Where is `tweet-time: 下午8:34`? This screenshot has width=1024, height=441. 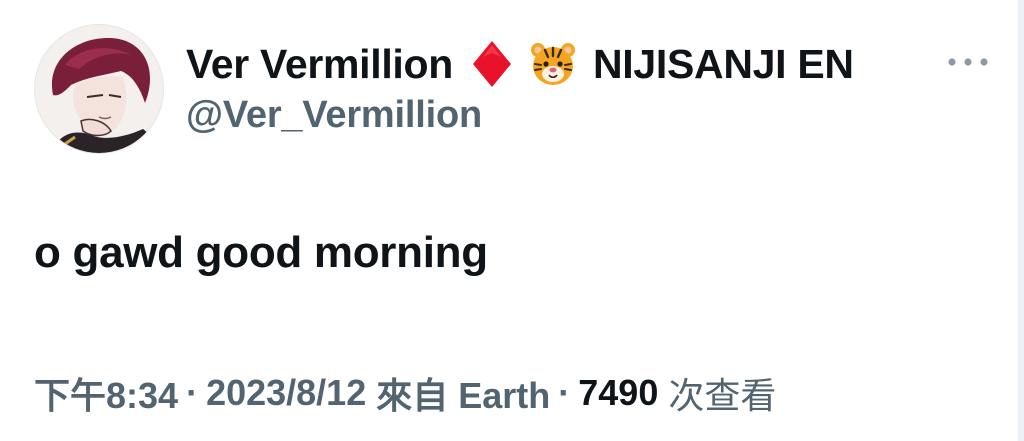
tweet-time: 下午8:34 is located at coordinates (106, 393).